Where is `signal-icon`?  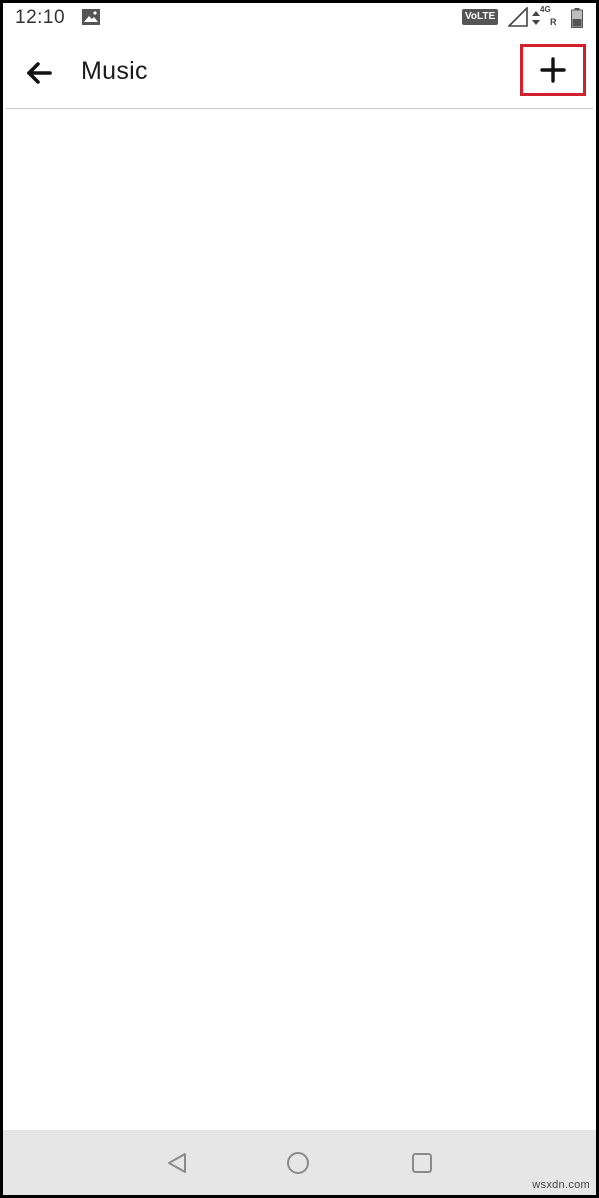 signal-icon is located at coordinates (517, 16).